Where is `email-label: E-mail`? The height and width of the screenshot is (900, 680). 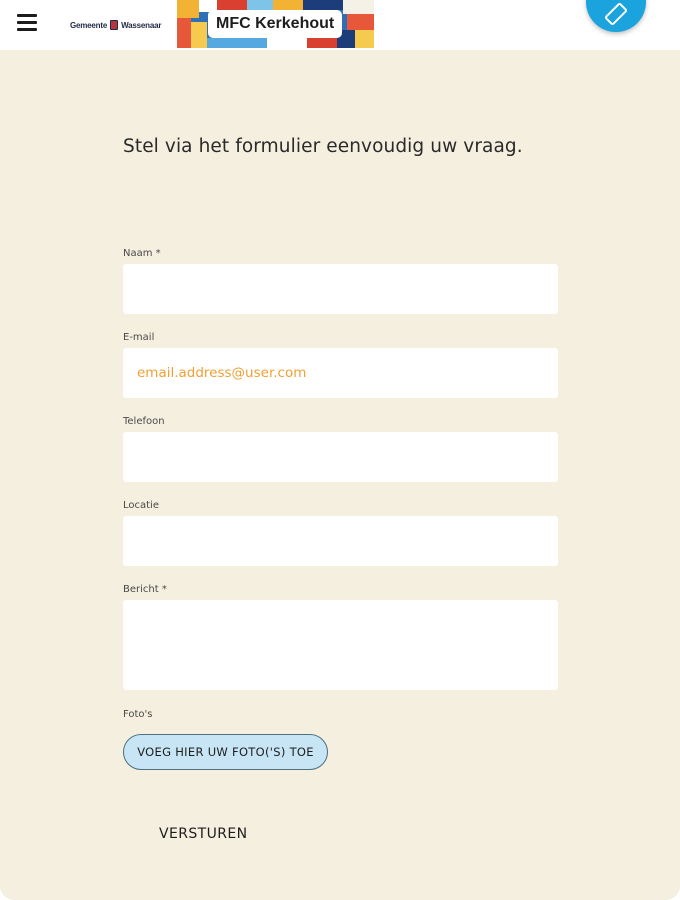
email-label: E-mail is located at coordinates (139, 337).